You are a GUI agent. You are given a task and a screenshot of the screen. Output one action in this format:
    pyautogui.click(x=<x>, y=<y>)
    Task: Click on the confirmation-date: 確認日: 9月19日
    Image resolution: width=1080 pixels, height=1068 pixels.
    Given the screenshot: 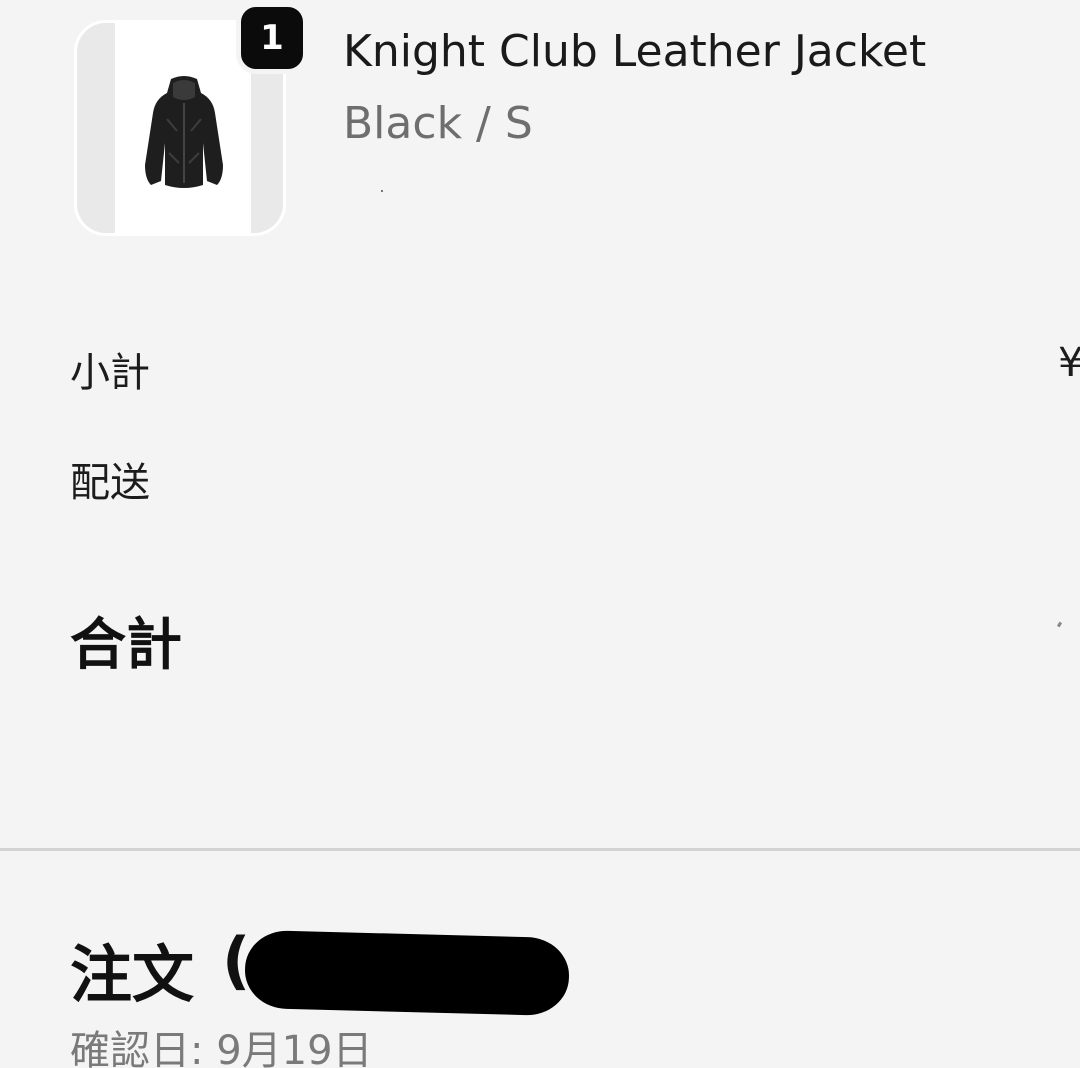 What is the action you would take?
    pyautogui.click(x=221, y=1048)
    